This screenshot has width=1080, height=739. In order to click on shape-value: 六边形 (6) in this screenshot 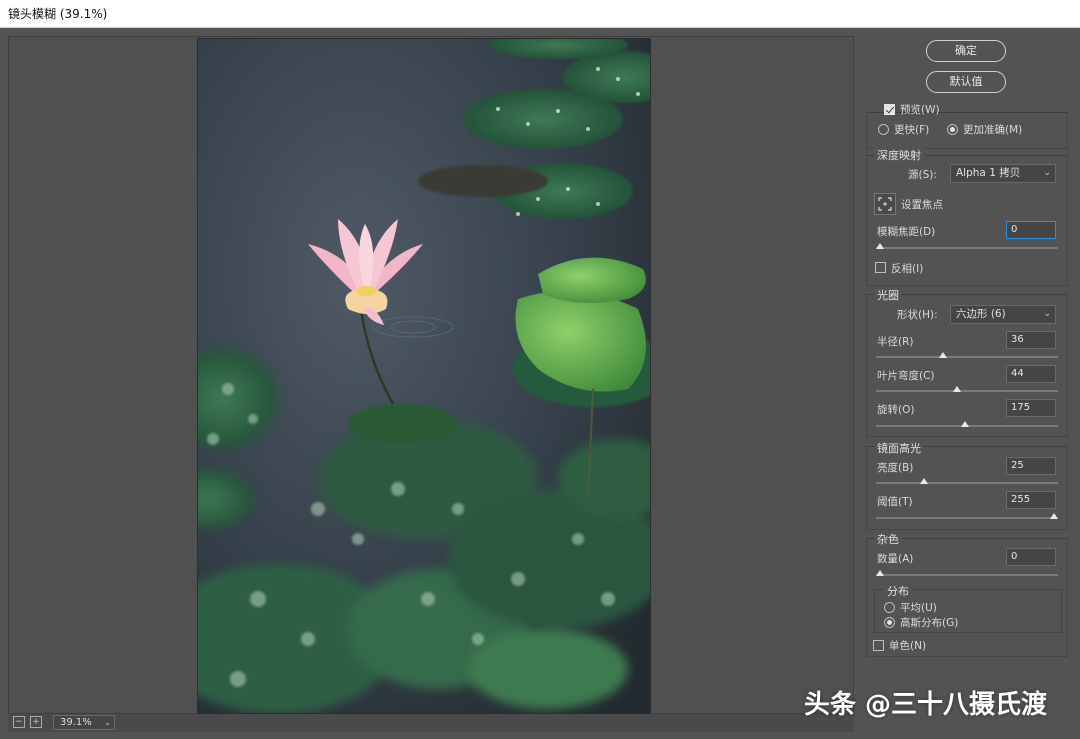, I will do `click(981, 314)`.